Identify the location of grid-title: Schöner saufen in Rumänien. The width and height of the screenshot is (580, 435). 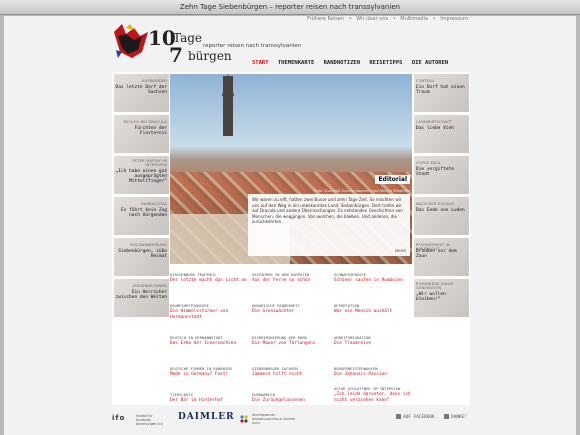
(368, 280).